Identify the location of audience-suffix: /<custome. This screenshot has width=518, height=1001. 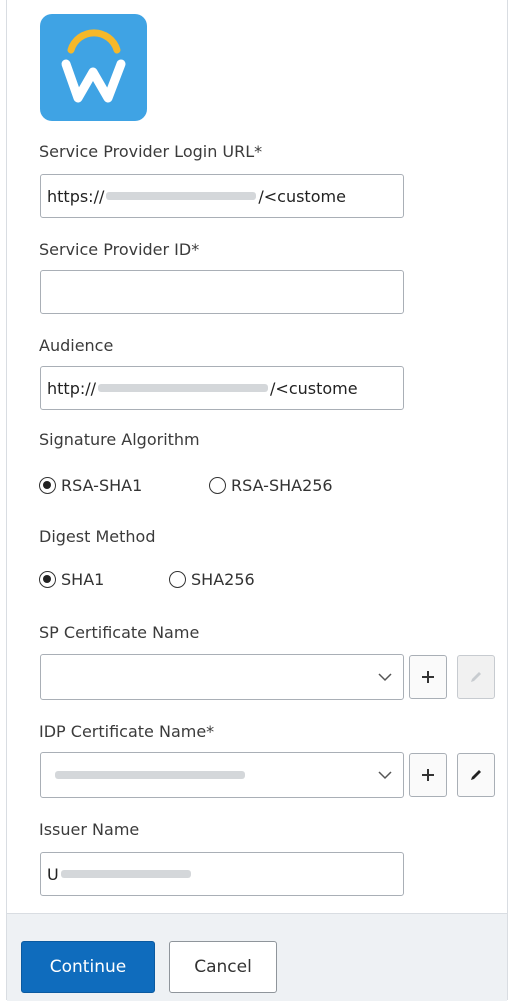
(314, 388).